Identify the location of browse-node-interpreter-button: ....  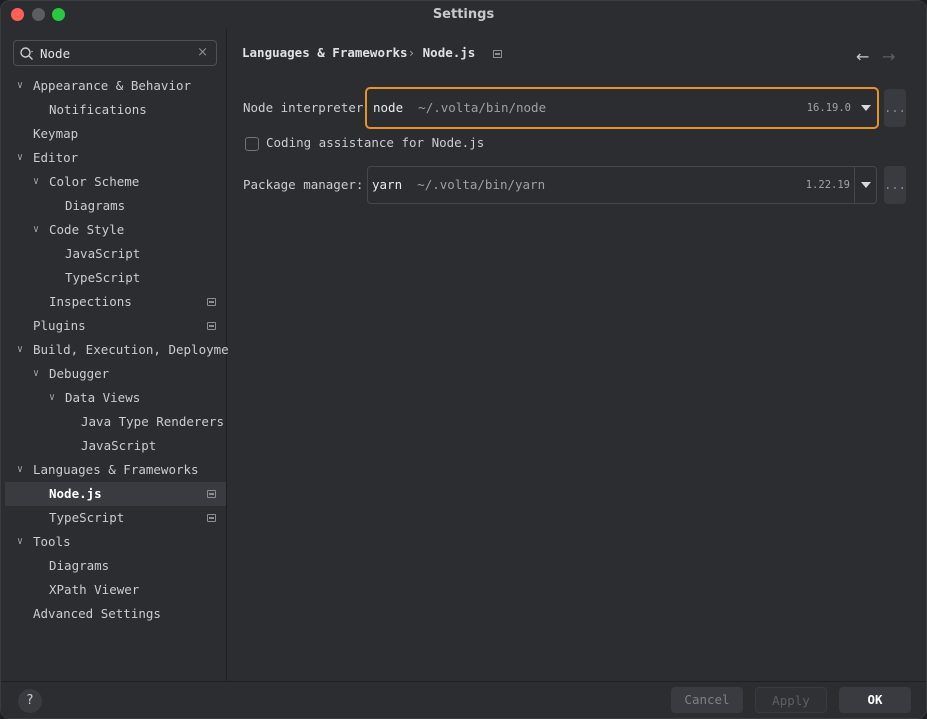
(895, 108).